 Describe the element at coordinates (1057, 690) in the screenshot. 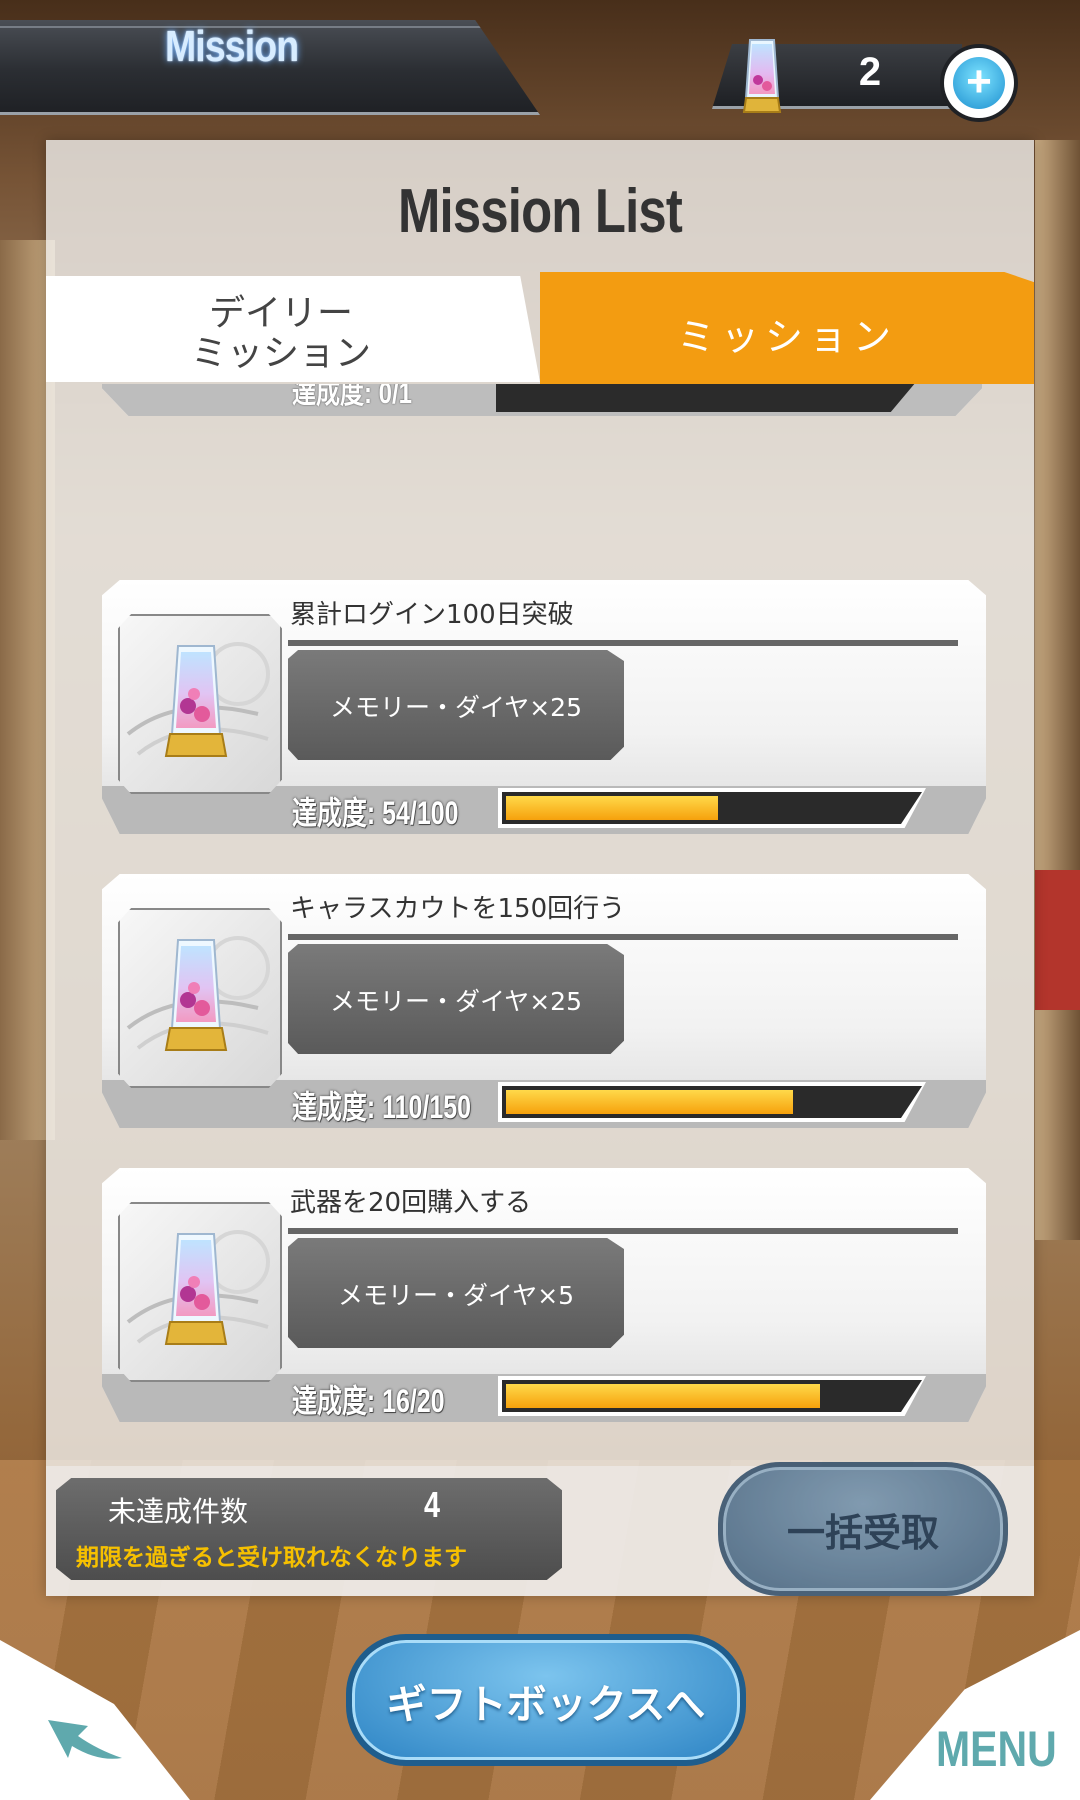

I see `background-wall-right` at that location.